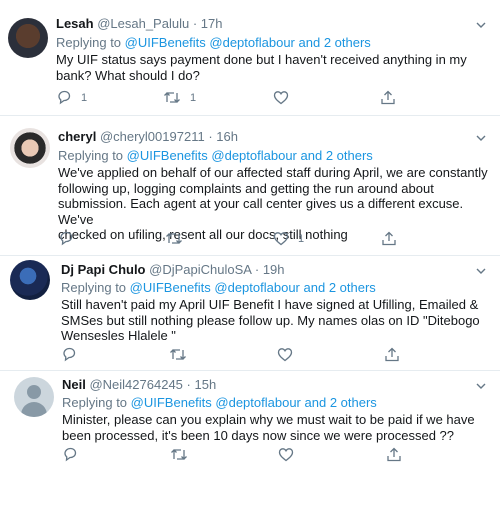 This screenshot has height=516, width=500. I want to click on default-avatar-head, so click(34, 392).